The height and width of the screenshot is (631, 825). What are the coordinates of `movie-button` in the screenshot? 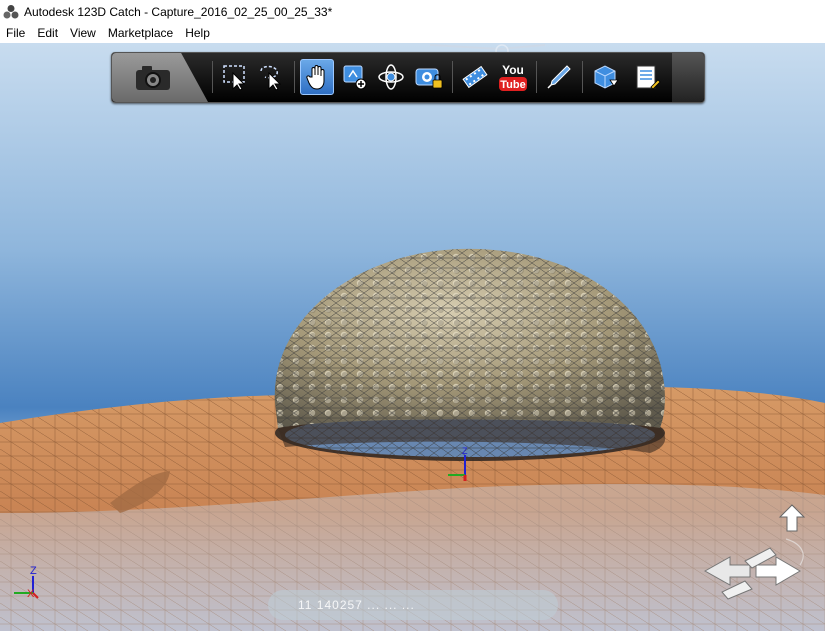 It's located at (475, 77).